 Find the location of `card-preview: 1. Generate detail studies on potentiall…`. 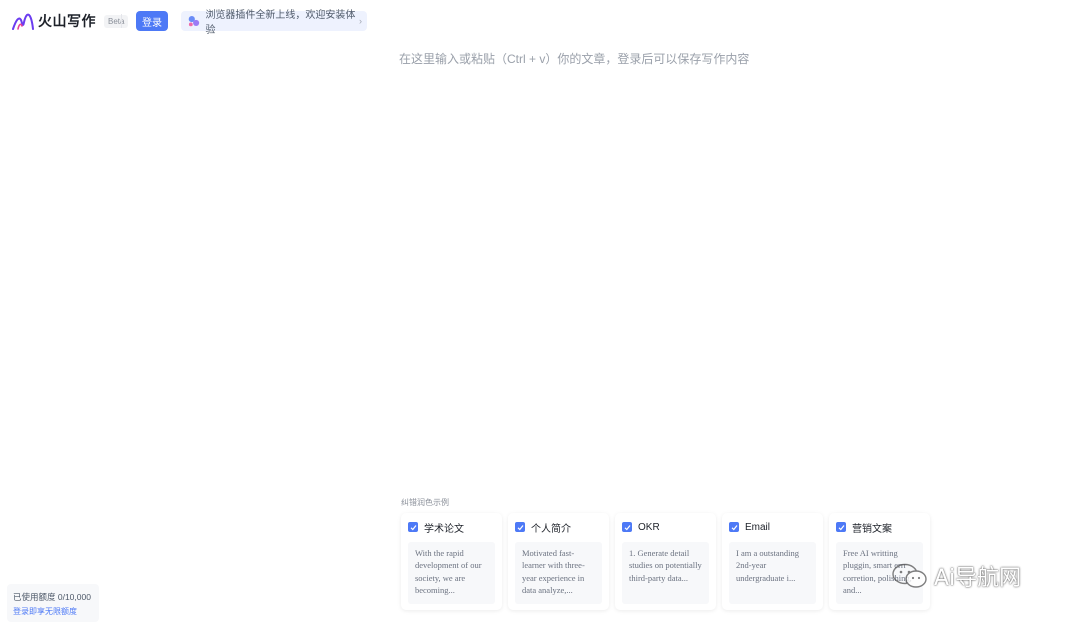

card-preview: 1. Generate detail studies on potentiall… is located at coordinates (665, 573).